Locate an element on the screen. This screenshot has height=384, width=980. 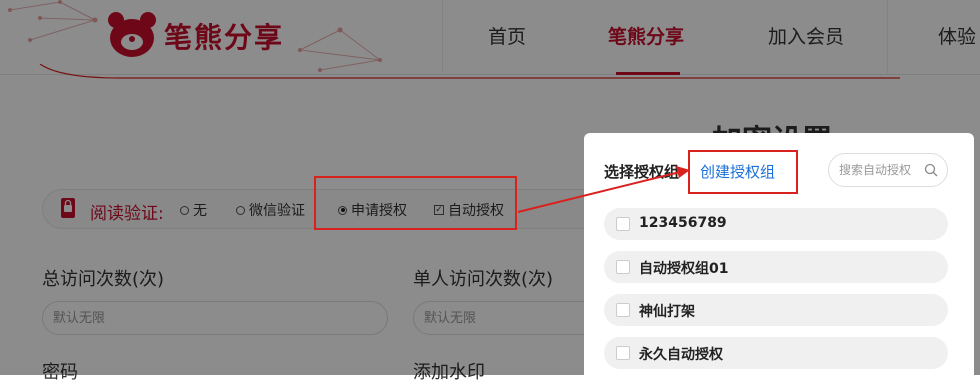
group-label: 神仙打架 is located at coordinates (667, 312).